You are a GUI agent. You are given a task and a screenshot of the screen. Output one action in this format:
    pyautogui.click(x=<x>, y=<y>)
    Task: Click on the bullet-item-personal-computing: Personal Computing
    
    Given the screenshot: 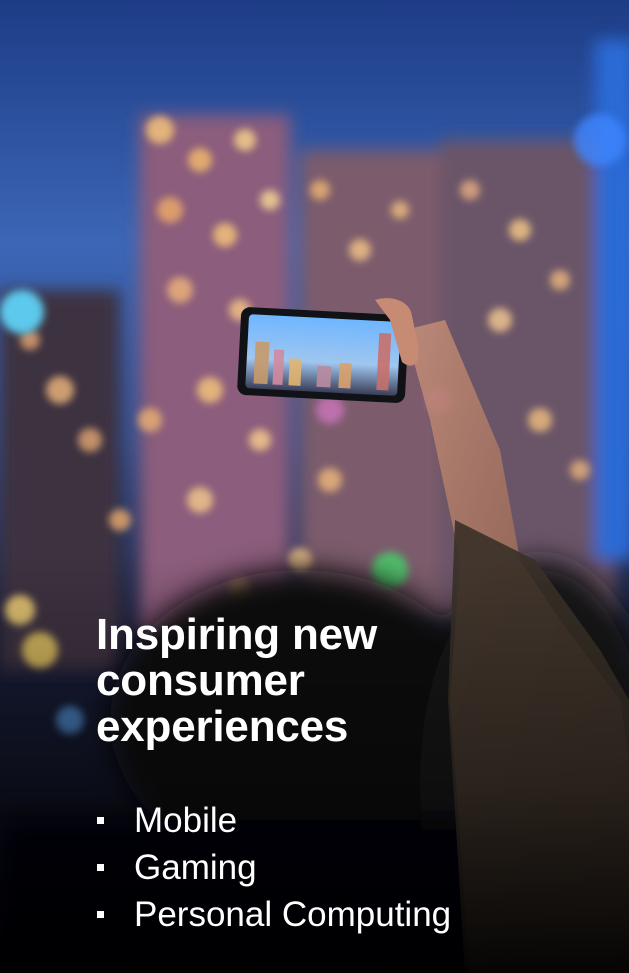 What is the action you would take?
    pyautogui.click(x=356, y=914)
    